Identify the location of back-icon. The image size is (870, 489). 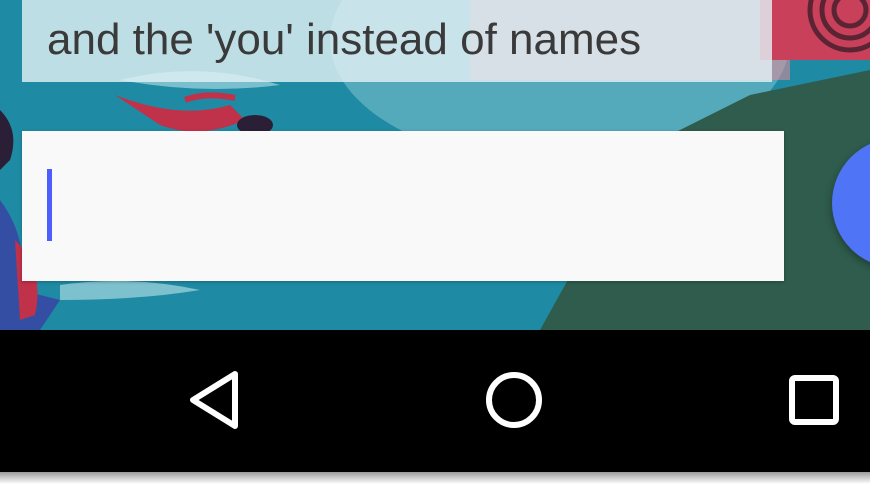
(214, 400).